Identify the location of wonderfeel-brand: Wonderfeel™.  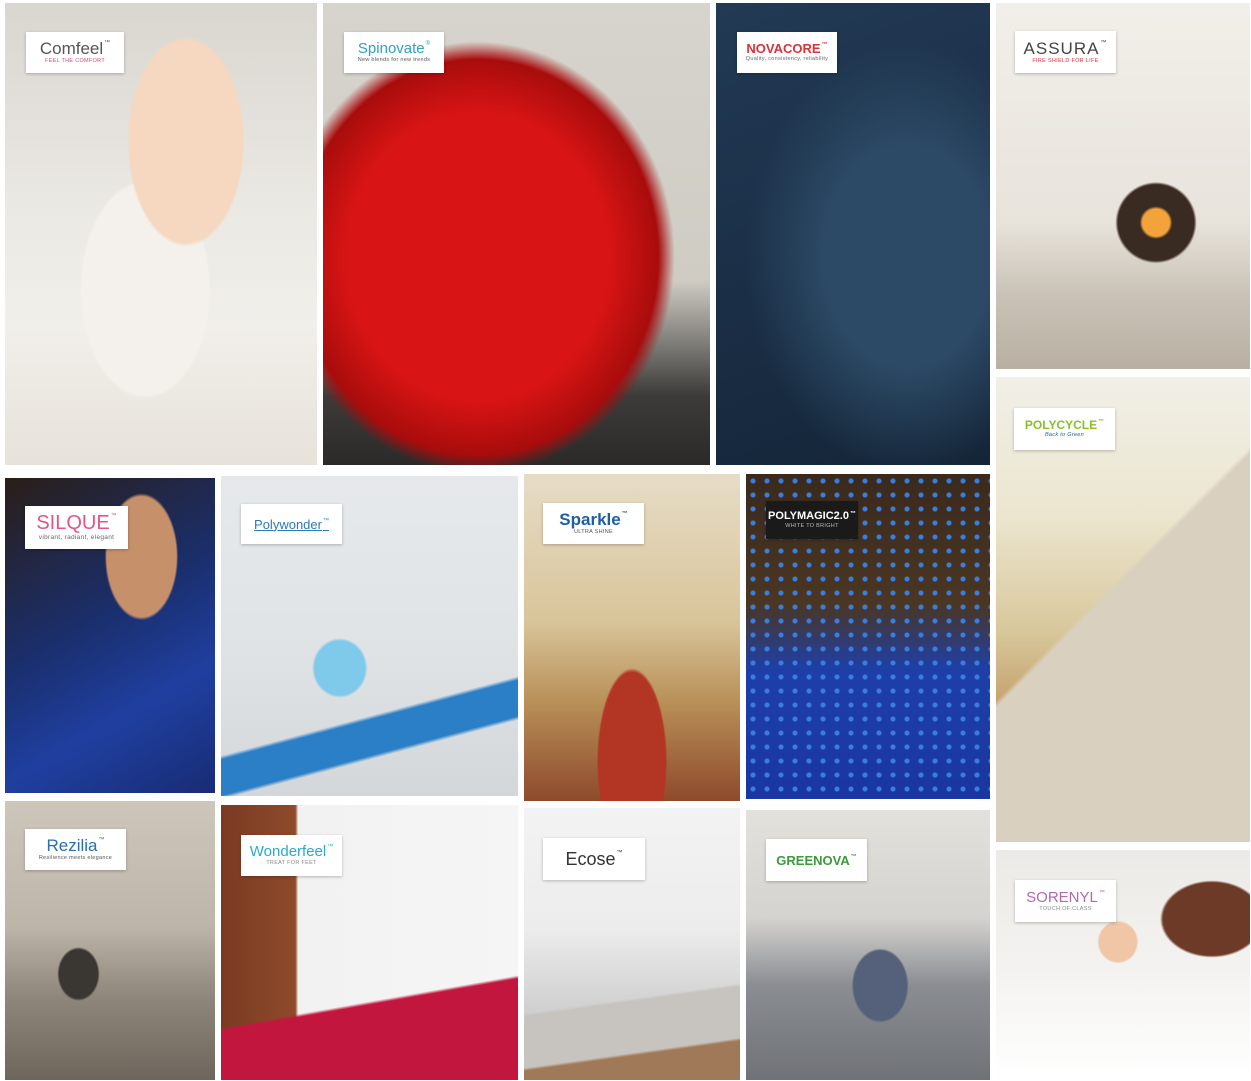
(291, 852).